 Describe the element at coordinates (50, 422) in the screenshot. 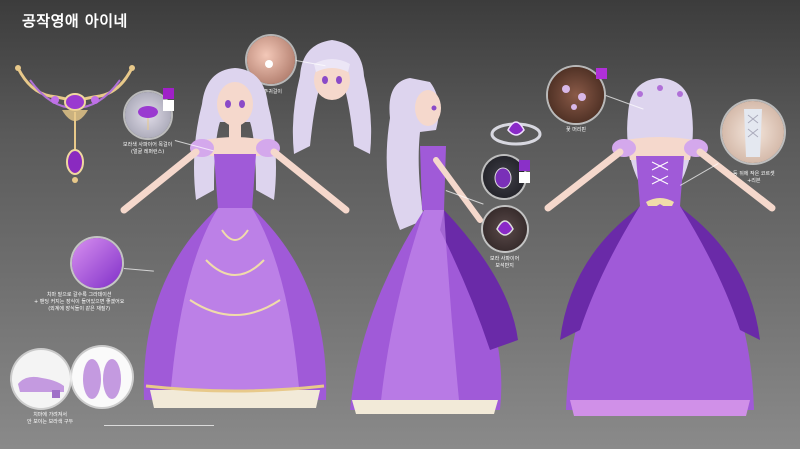

I see `shoe-note-line2: 안 보이는 보라색 구두` at that location.